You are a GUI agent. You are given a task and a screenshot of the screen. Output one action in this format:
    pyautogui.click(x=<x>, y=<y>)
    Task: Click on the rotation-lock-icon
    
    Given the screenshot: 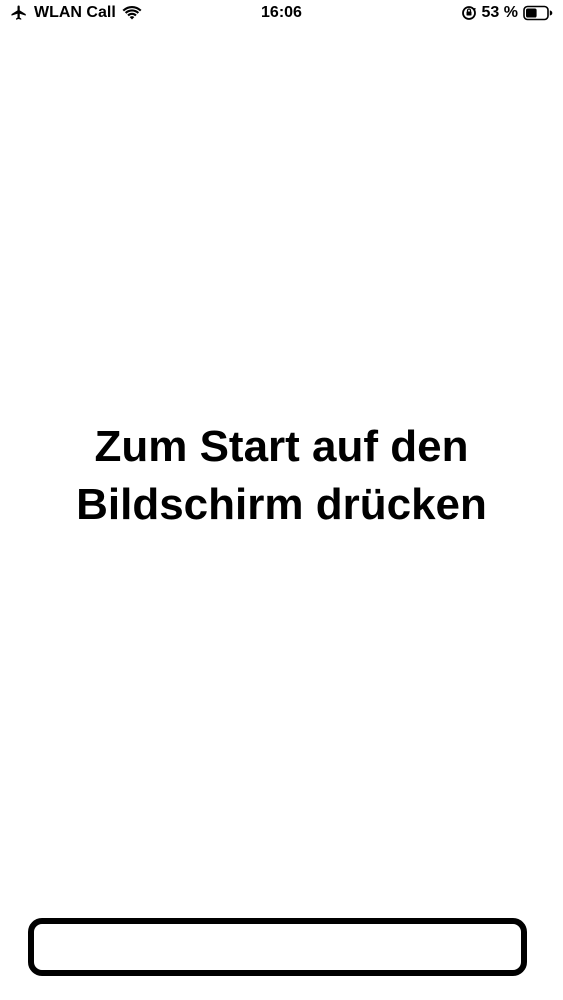 What is the action you would take?
    pyautogui.click(x=469, y=13)
    